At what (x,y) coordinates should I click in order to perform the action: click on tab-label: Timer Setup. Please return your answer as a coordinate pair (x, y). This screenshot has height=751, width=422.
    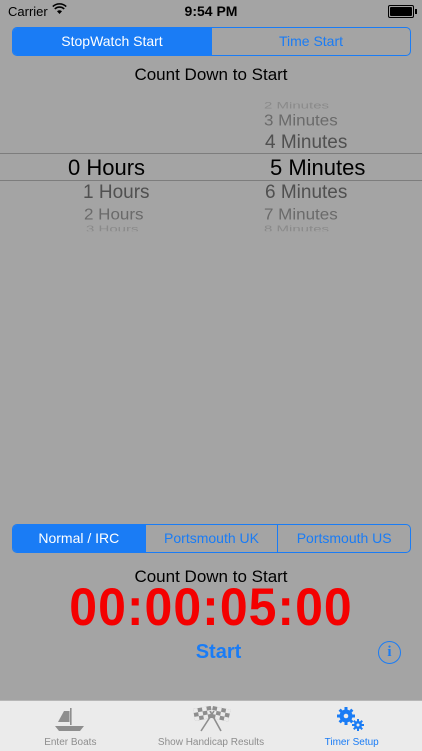
    Looking at the image, I should click on (351, 742).